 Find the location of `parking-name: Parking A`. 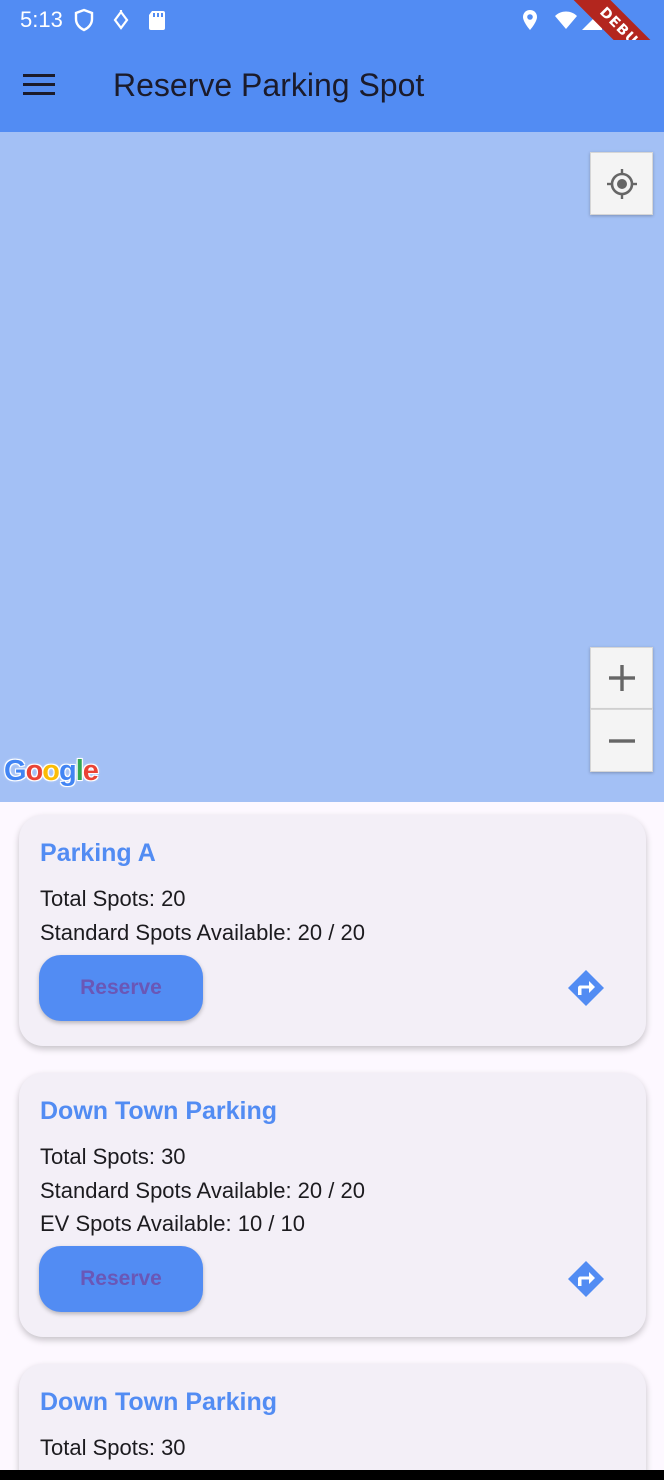

parking-name: Parking A is located at coordinates (98, 853).